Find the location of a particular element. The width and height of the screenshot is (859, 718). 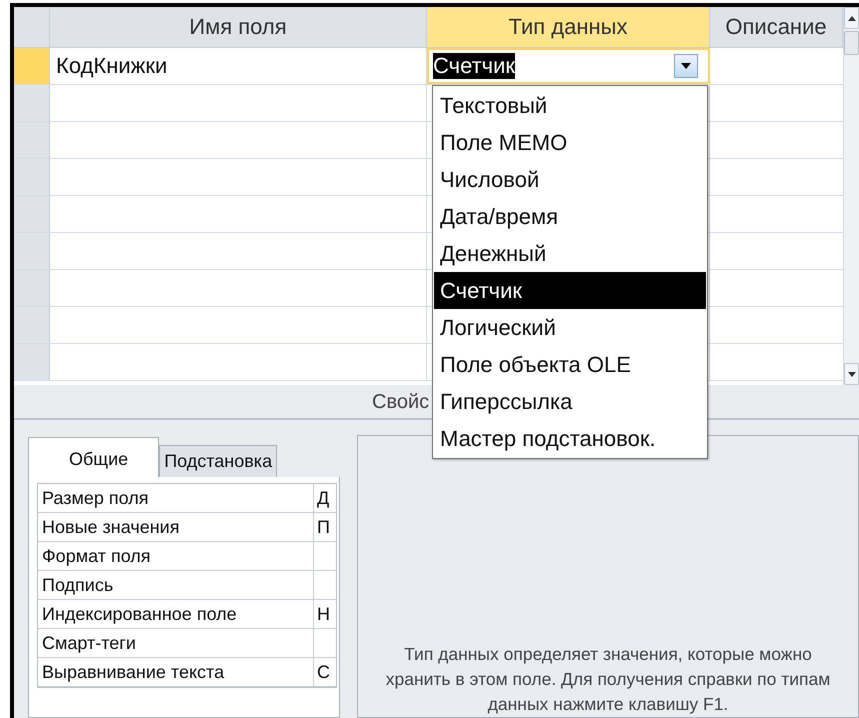

property-label: Новые значения is located at coordinates (176, 527).